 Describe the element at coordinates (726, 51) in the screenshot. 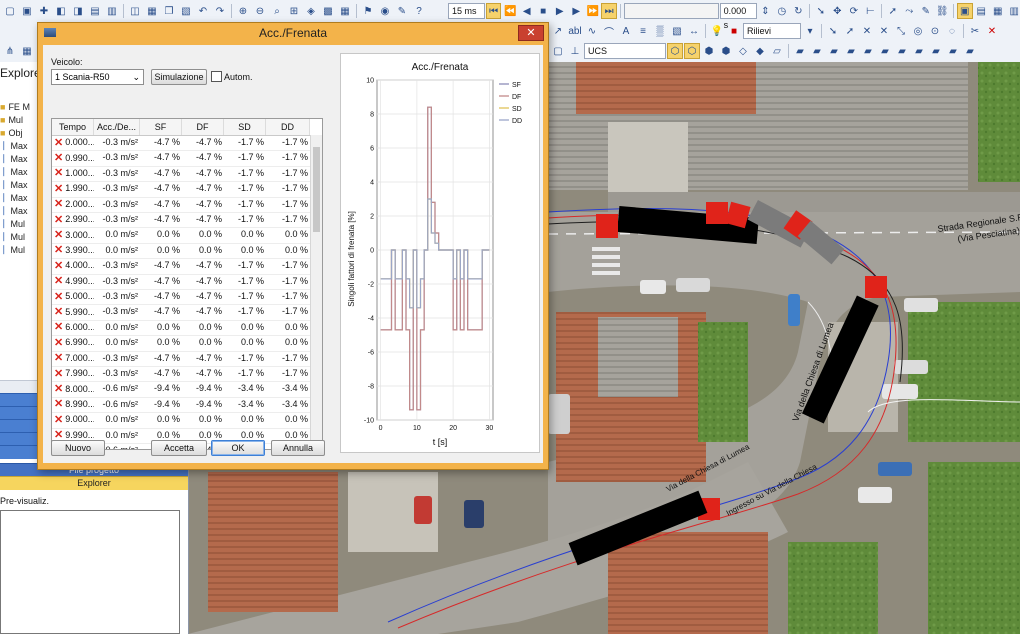

I see `view-4-icon: ⬢` at that location.